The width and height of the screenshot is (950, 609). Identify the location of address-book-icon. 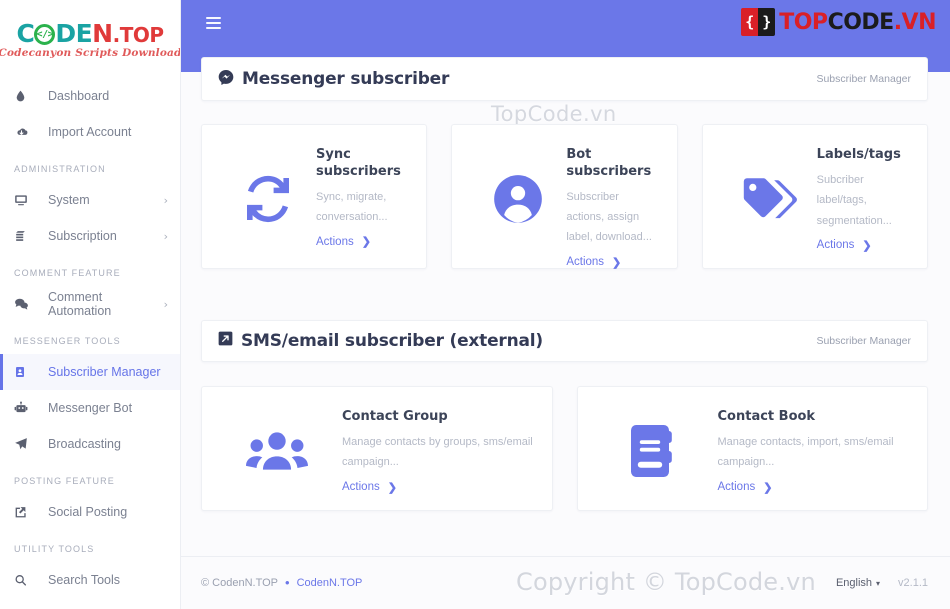
(653, 450).